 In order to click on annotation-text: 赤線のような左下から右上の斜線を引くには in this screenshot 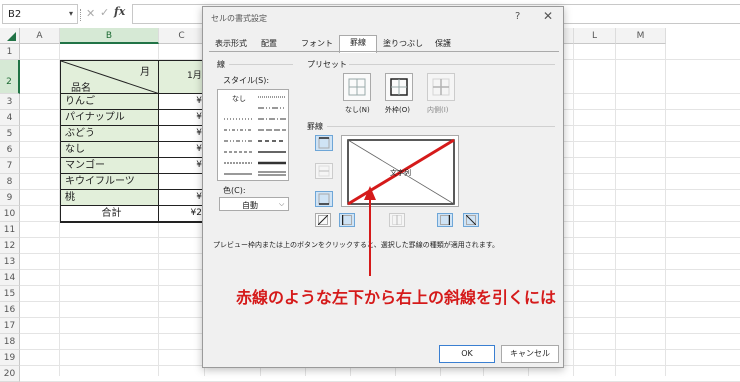, I will do `click(396, 297)`.